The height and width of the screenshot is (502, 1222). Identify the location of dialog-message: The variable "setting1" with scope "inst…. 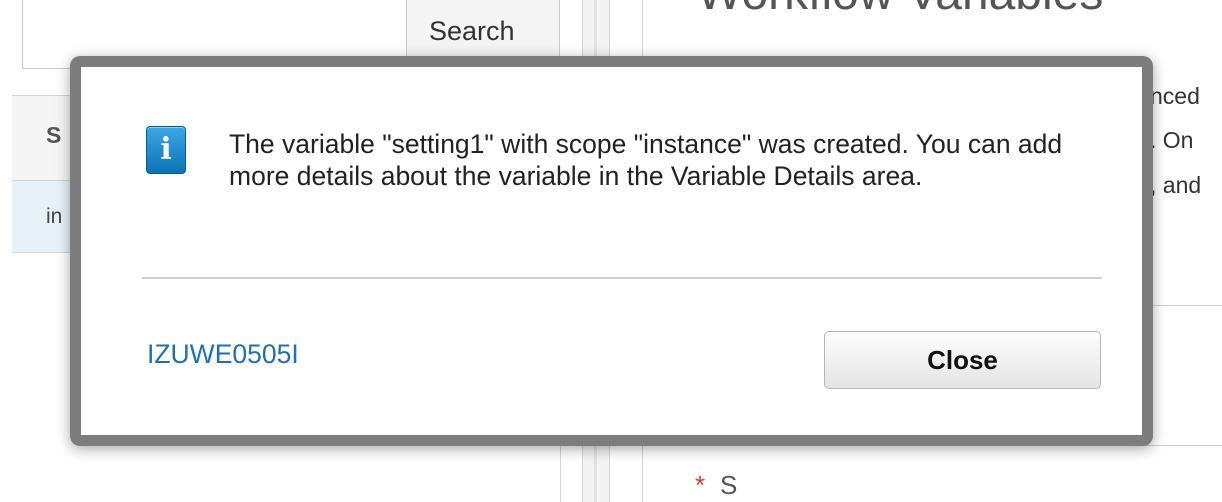
(646, 160).